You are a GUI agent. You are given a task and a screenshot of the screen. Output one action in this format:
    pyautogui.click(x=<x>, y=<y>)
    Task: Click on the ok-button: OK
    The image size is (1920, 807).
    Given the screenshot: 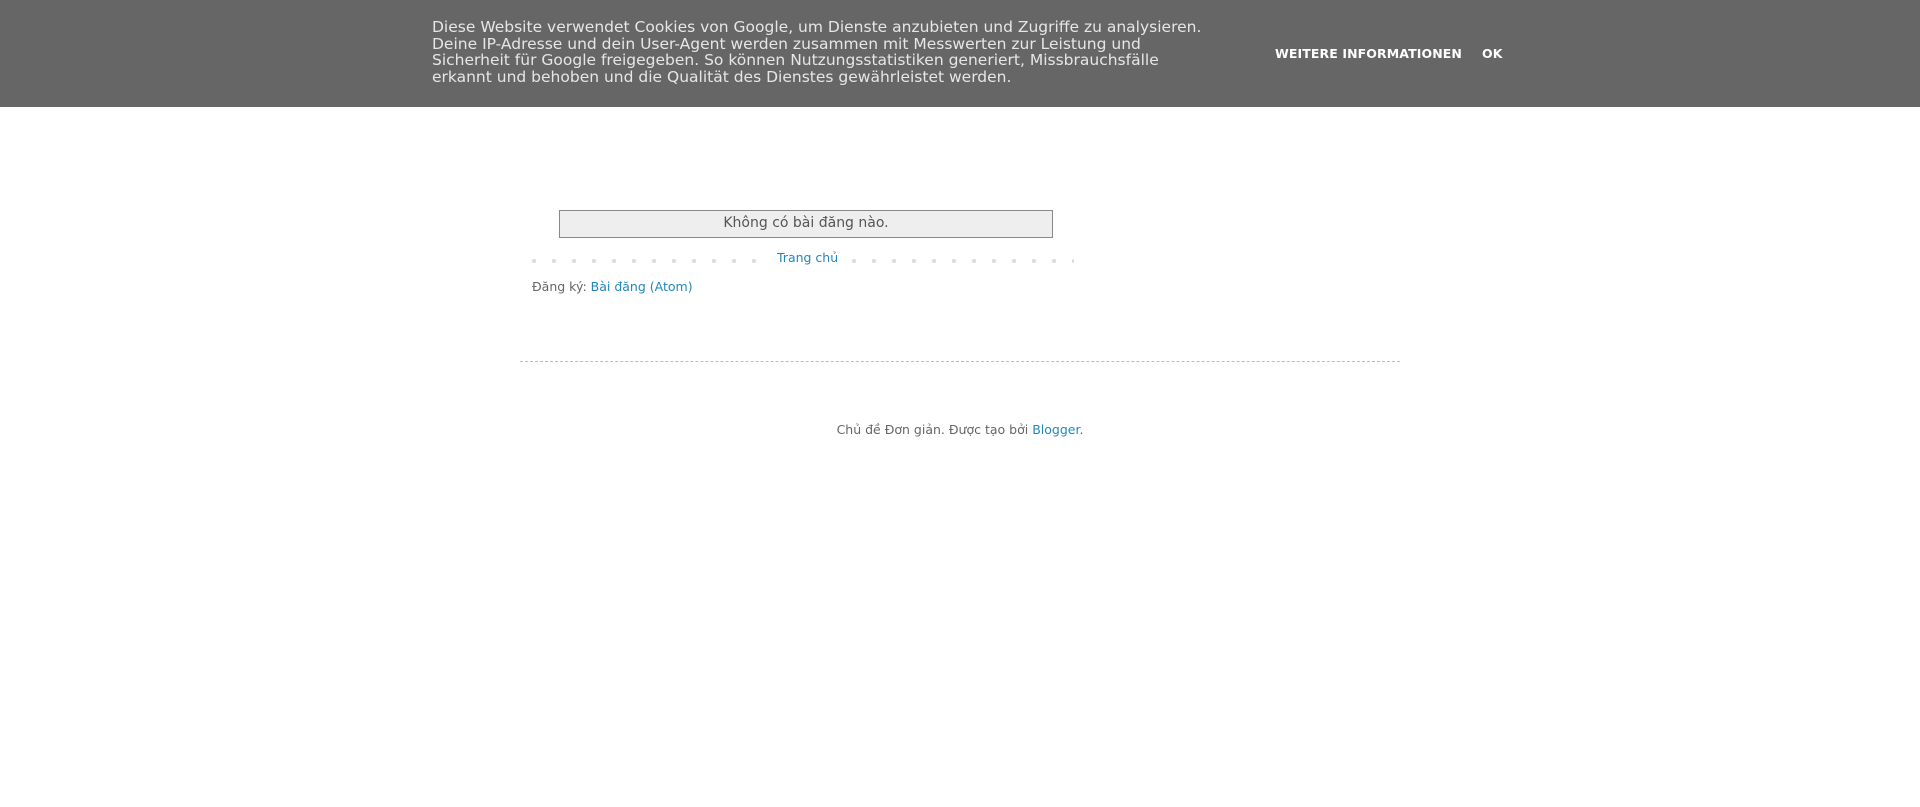 What is the action you would take?
    pyautogui.click(x=1492, y=53)
    